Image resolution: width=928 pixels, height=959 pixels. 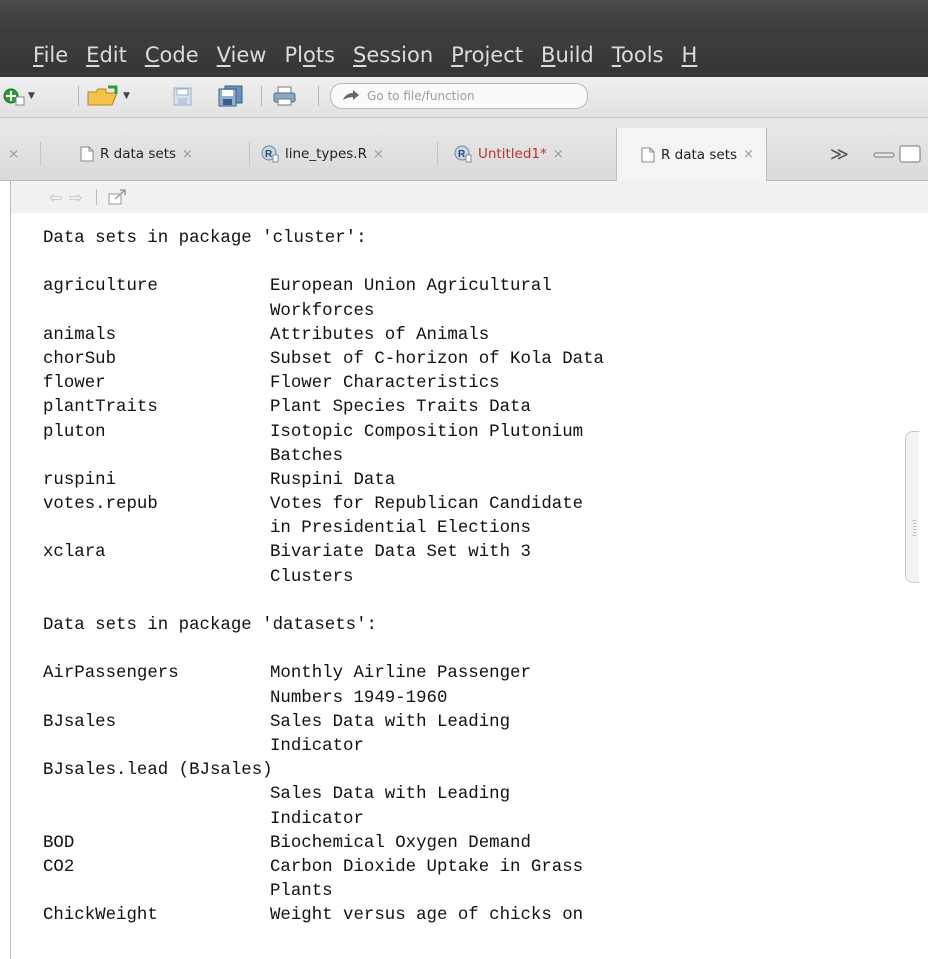 I want to click on pane-window-controls, so click(x=900, y=154).